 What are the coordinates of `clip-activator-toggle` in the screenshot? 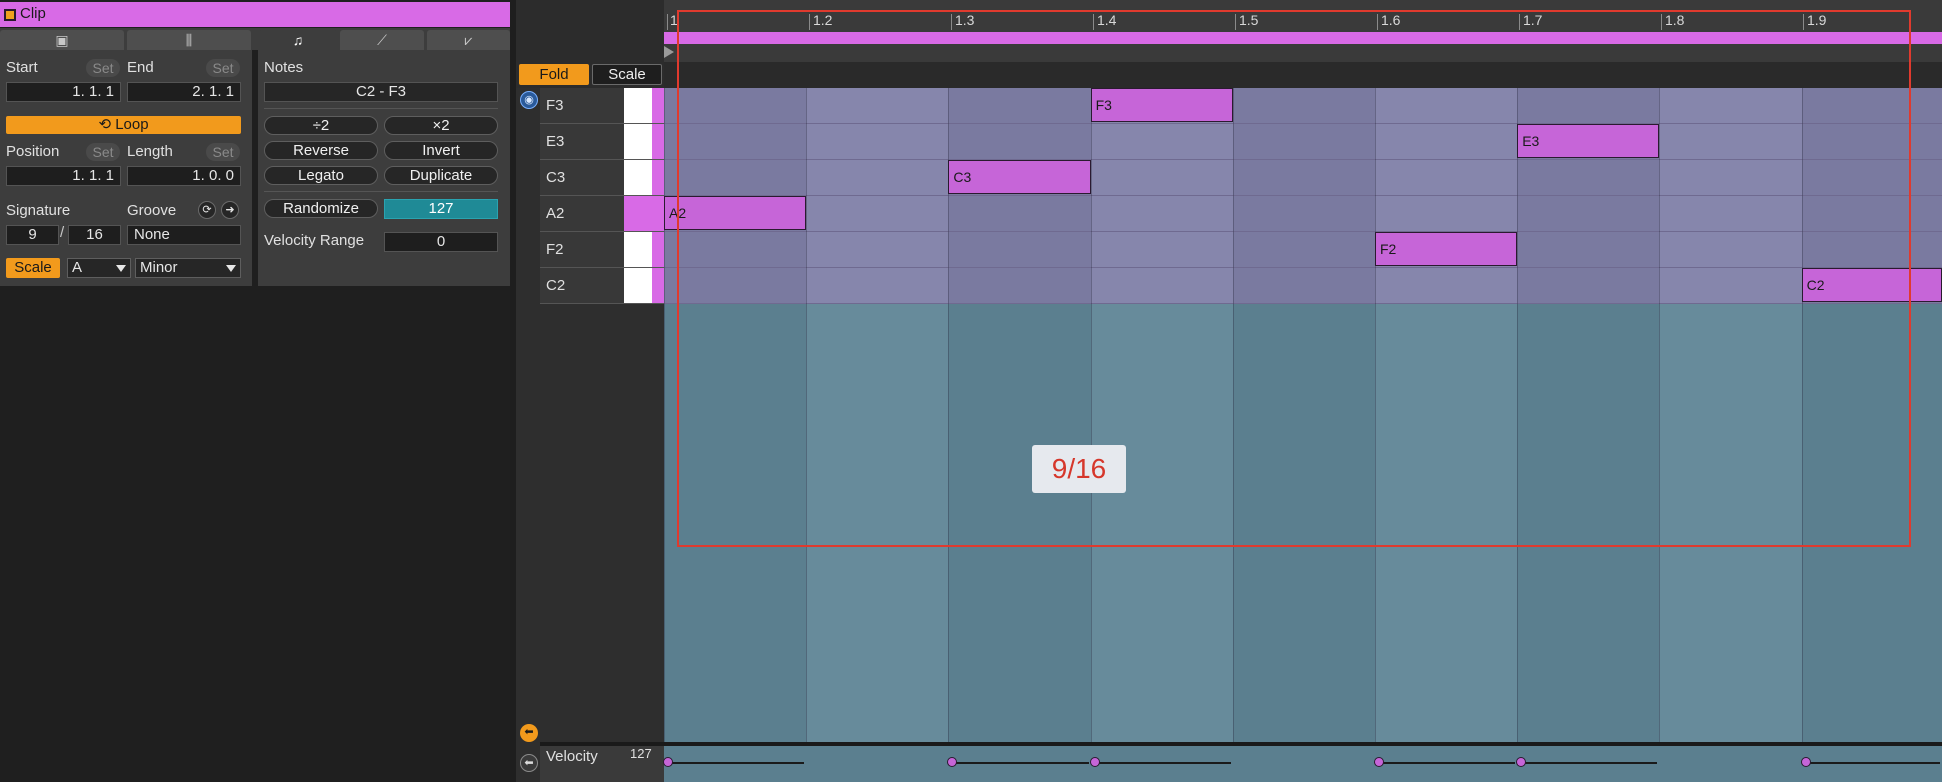 It's located at (10, 15).